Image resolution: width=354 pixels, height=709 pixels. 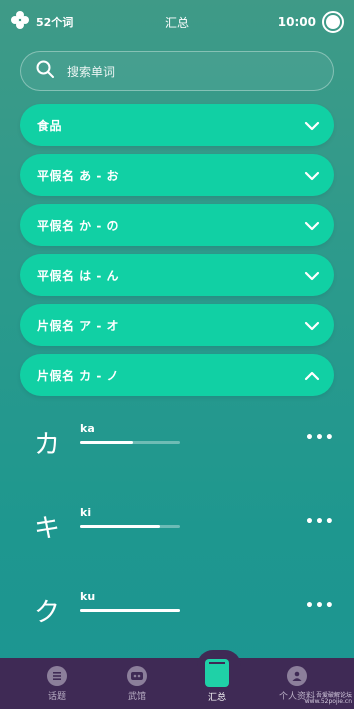 I want to click on romaji: ku, so click(x=88, y=596).